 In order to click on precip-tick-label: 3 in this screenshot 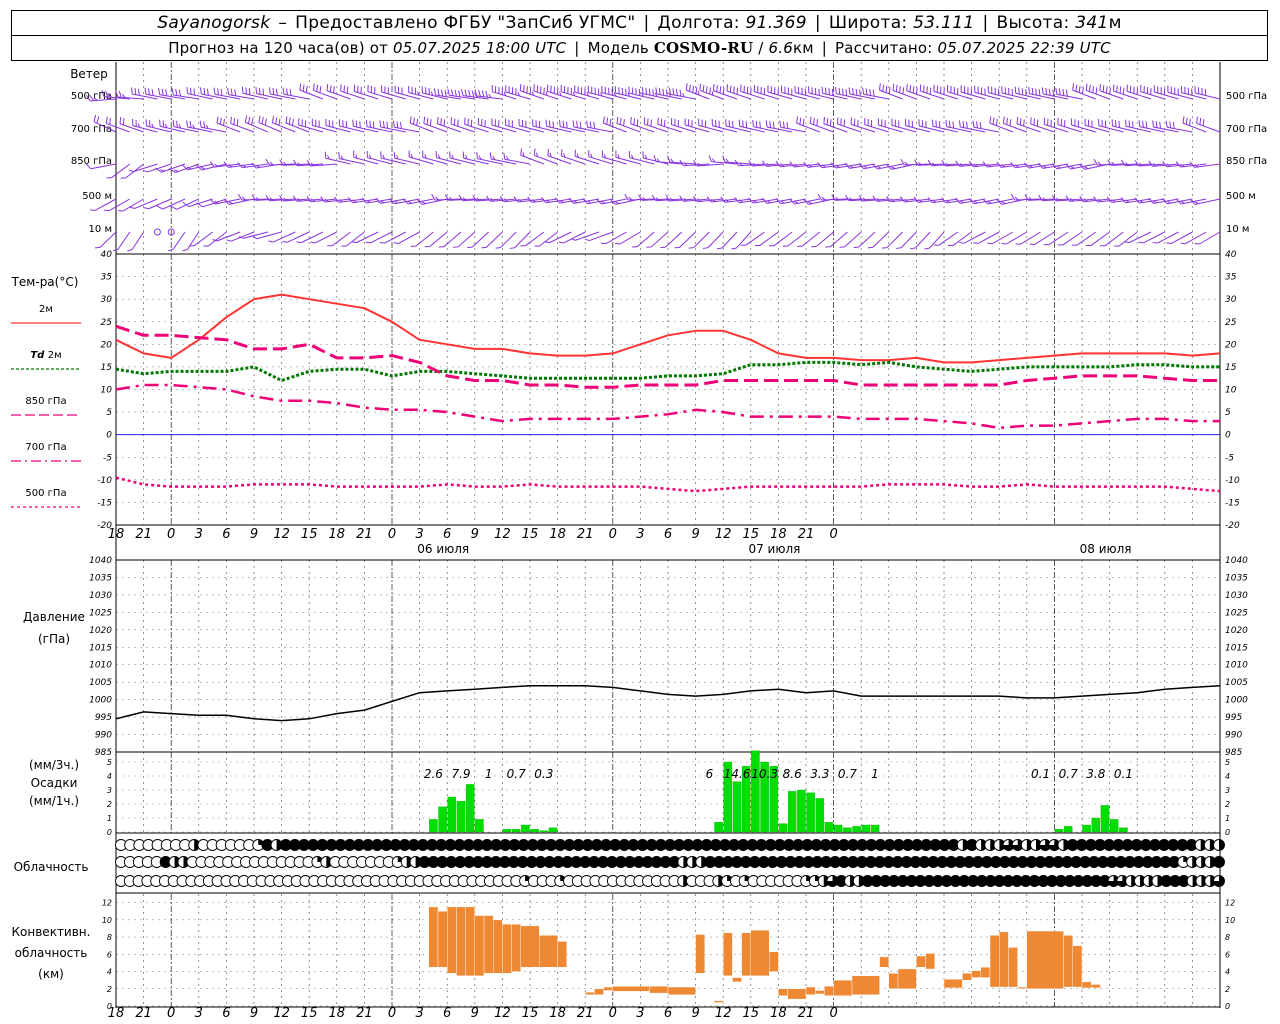, I will do `click(1227, 790)`.